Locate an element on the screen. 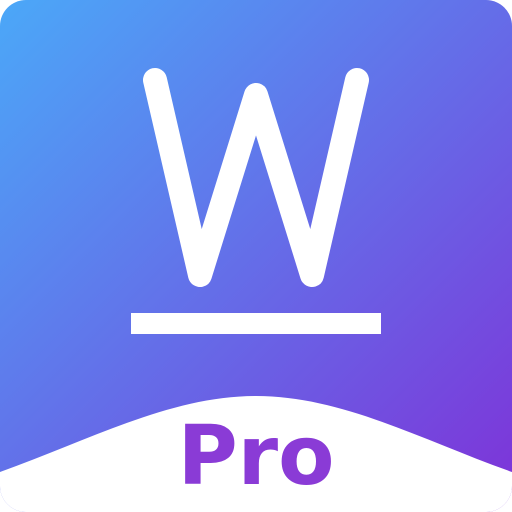 The height and width of the screenshot is (512, 512). pro-badge-text: Pro is located at coordinates (256, 456).